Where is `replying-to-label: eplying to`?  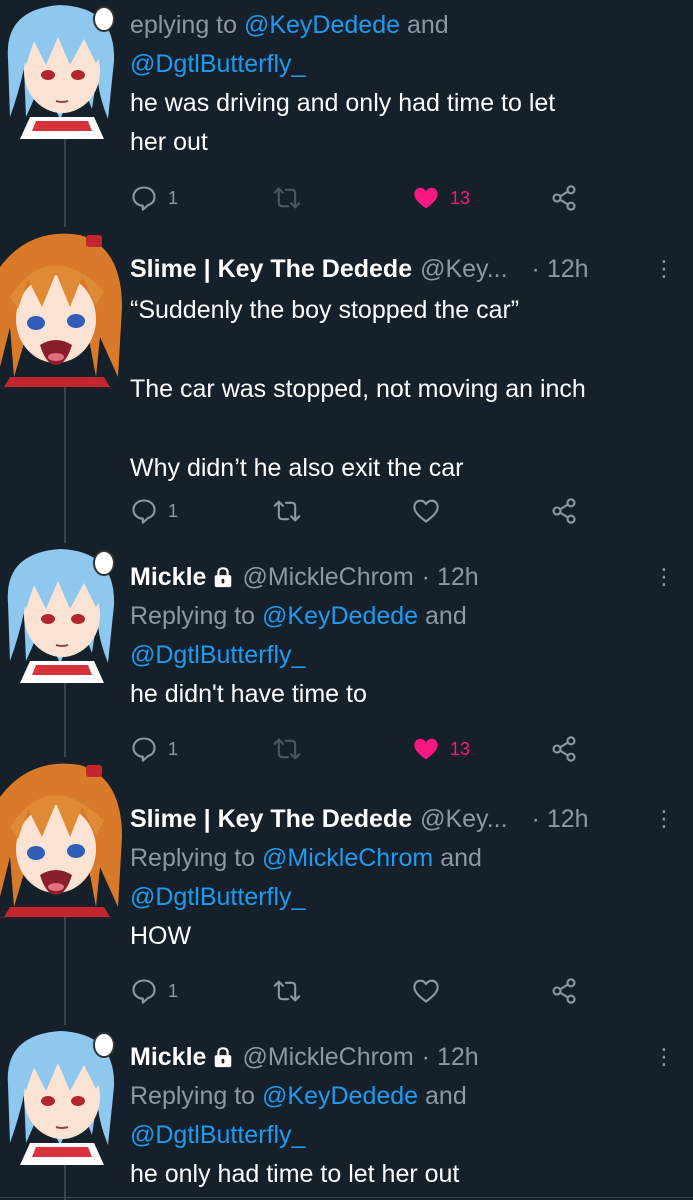 replying-to-label: eplying to is located at coordinates (187, 25).